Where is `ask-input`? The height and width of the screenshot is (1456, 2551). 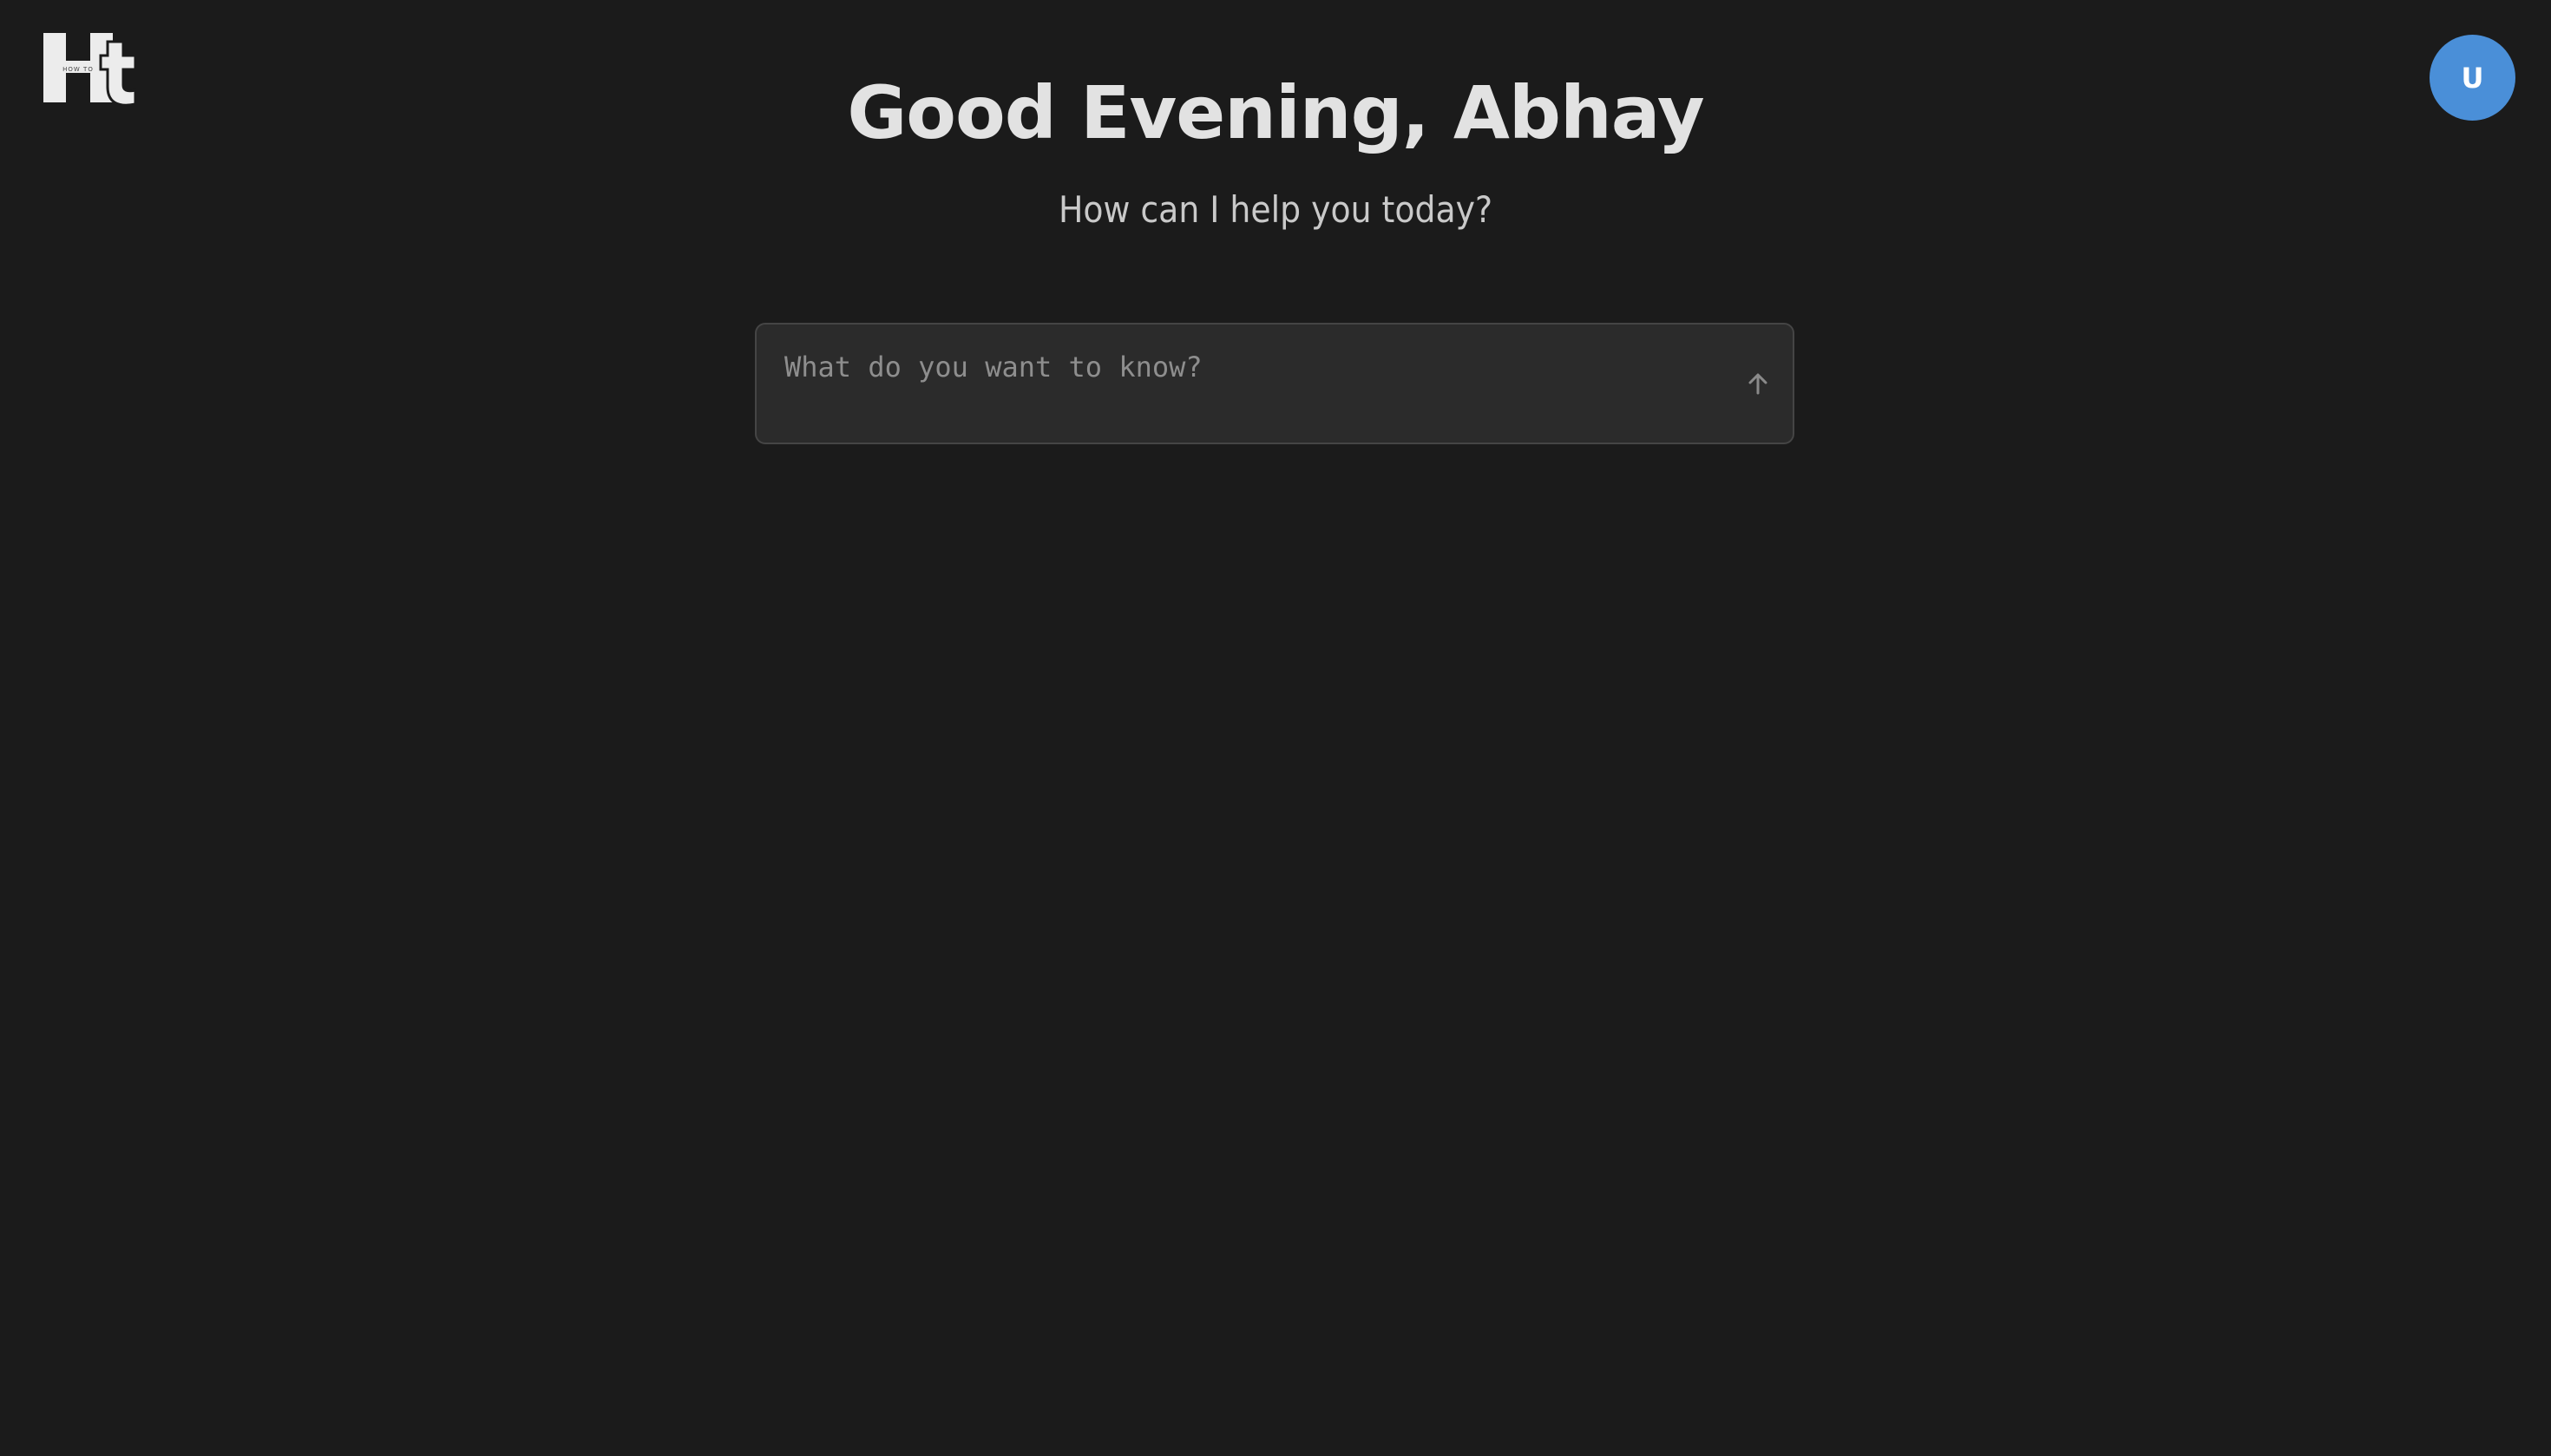
ask-input is located at coordinates (1252, 367).